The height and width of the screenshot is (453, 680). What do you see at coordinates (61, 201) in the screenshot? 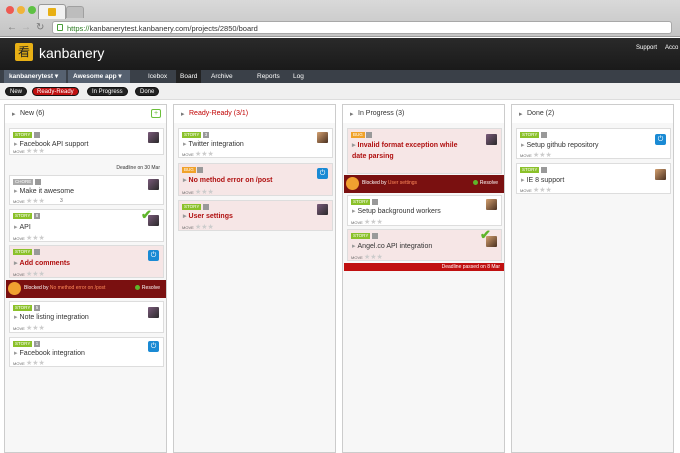
I see `comment-count: 3` at bounding box center [61, 201].